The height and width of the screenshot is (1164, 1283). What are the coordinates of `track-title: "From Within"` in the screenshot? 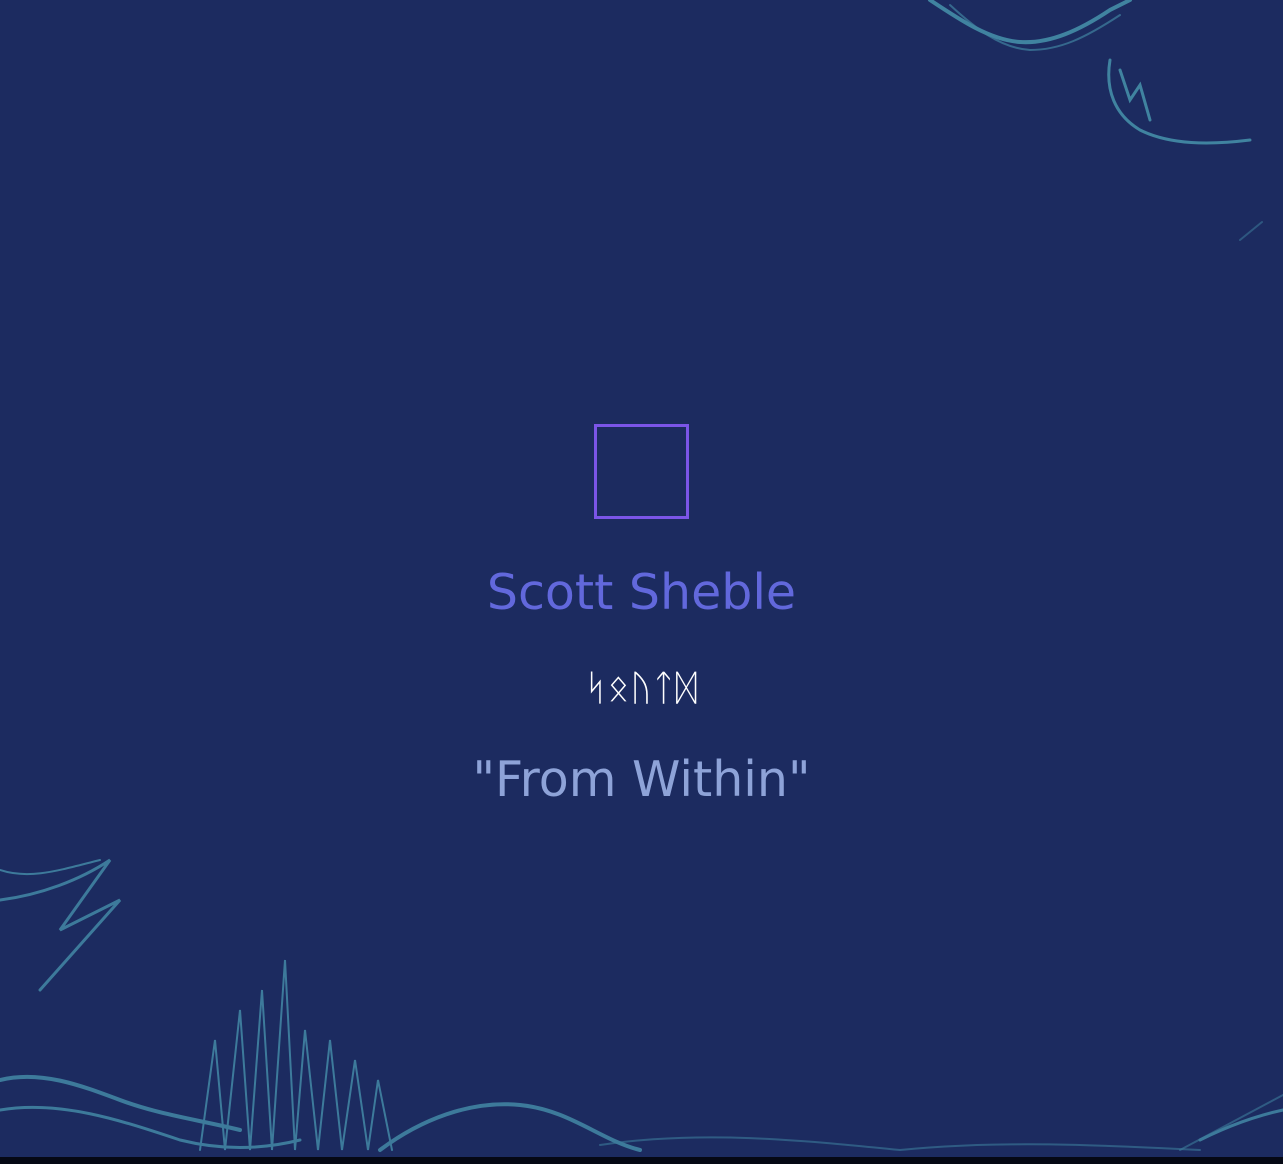 It's located at (641, 779).